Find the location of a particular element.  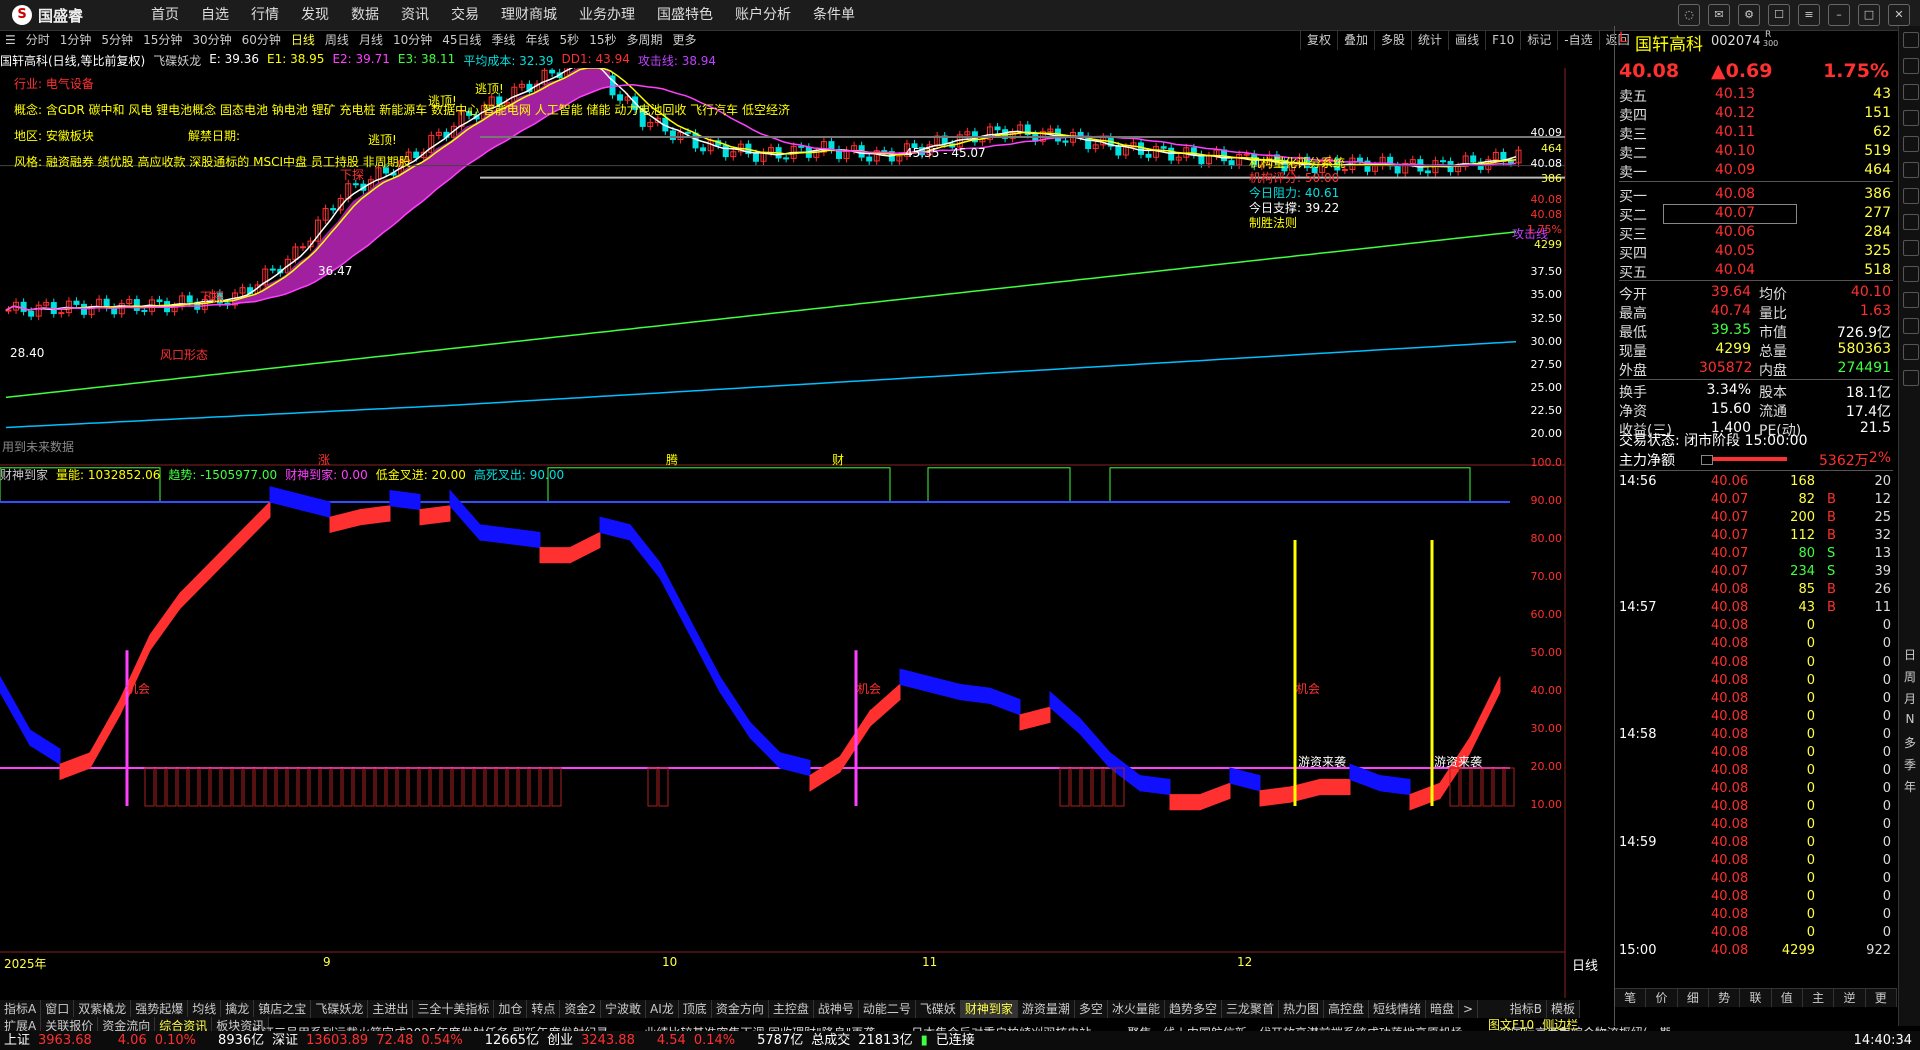

indicator-tab-1: 窗口 is located at coordinates (58, 1009).